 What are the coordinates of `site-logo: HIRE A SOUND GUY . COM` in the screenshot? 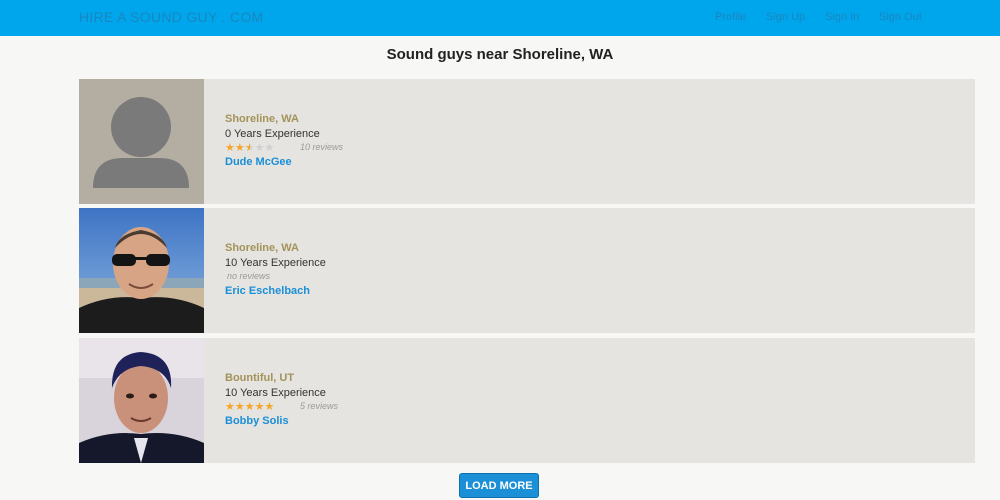 It's located at (171, 17).